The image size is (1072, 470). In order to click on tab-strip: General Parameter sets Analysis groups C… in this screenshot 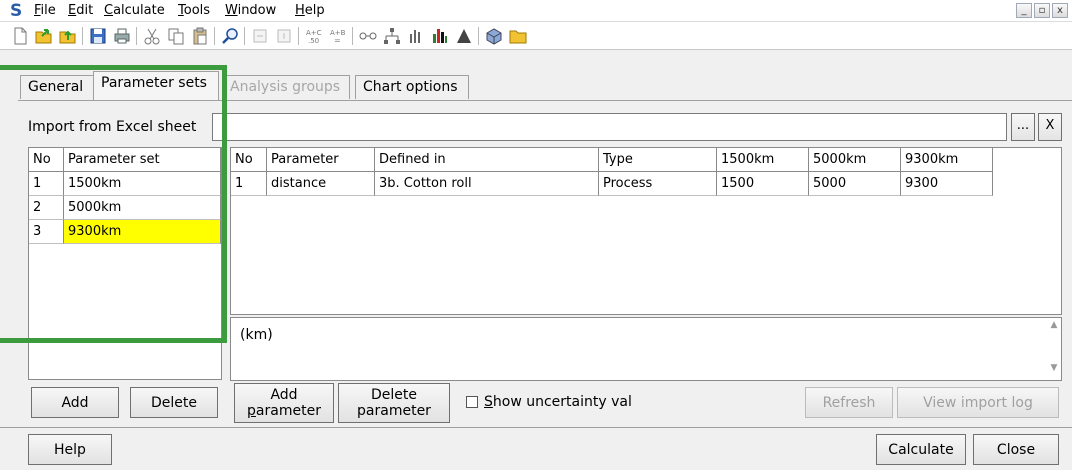, I will do `click(536, 76)`.